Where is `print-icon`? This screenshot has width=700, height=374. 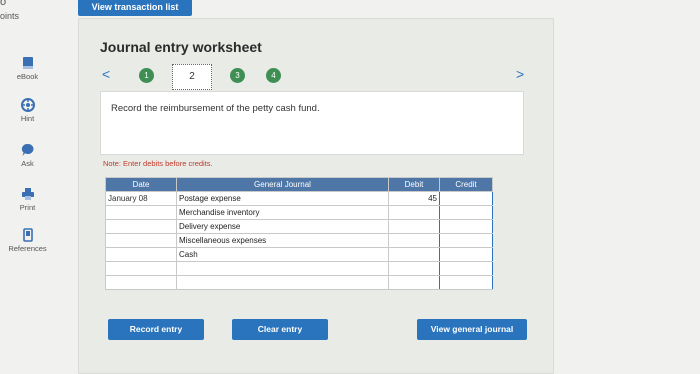 print-icon is located at coordinates (27, 194).